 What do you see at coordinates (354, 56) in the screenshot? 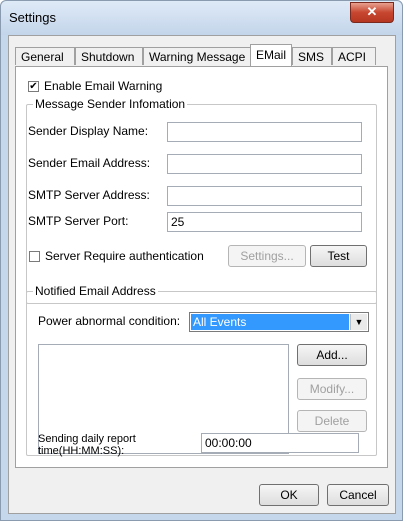
I see `tab-acpi: ACPI` at bounding box center [354, 56].